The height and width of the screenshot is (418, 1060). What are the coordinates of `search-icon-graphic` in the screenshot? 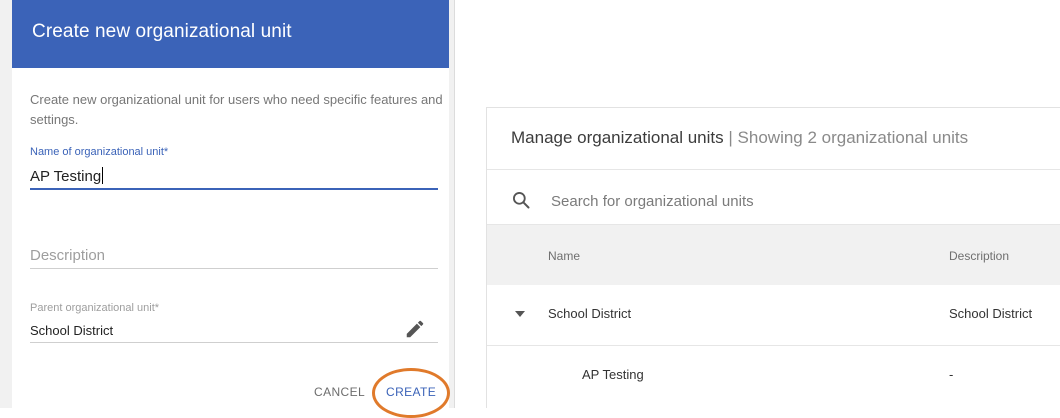 It's located at (521, 200).